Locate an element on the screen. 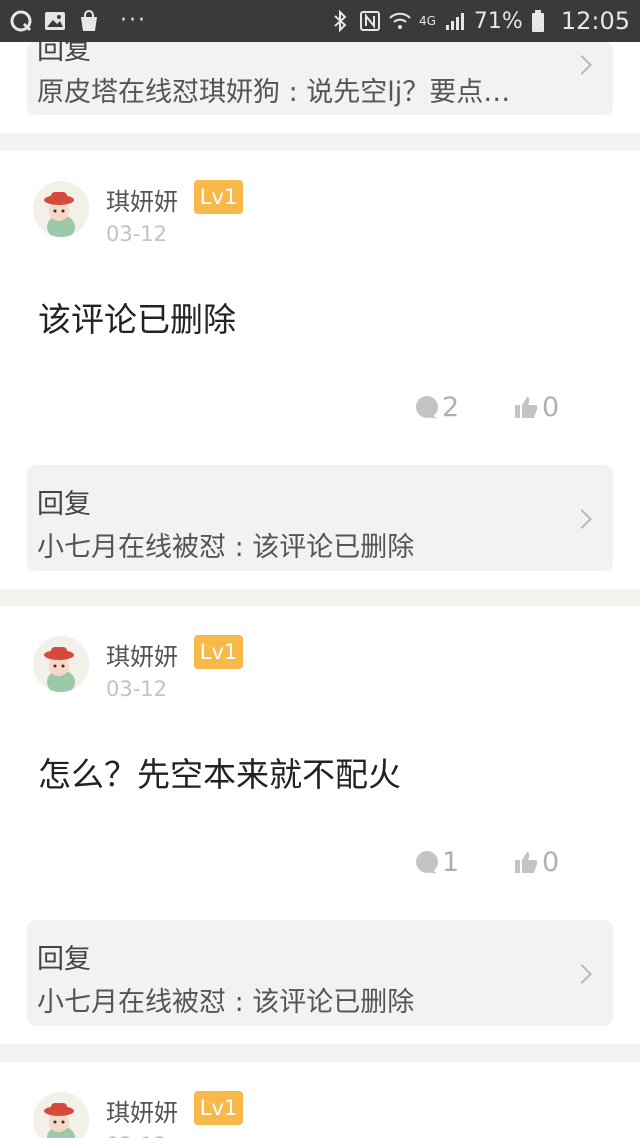  comment-content: 该评论已删除 is located at coordinates (137, 319).